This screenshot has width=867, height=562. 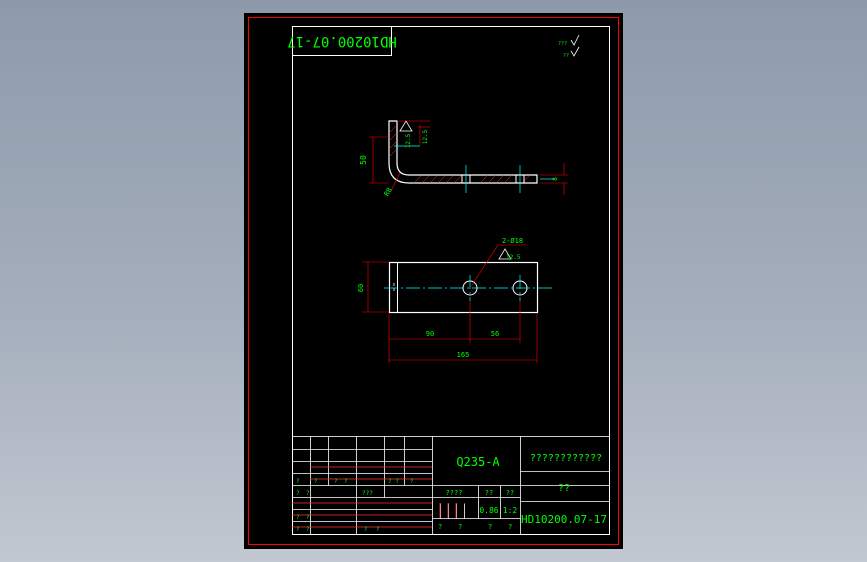 I want to click on roughness-value-2: 12.5, so click(x=425, y=136).